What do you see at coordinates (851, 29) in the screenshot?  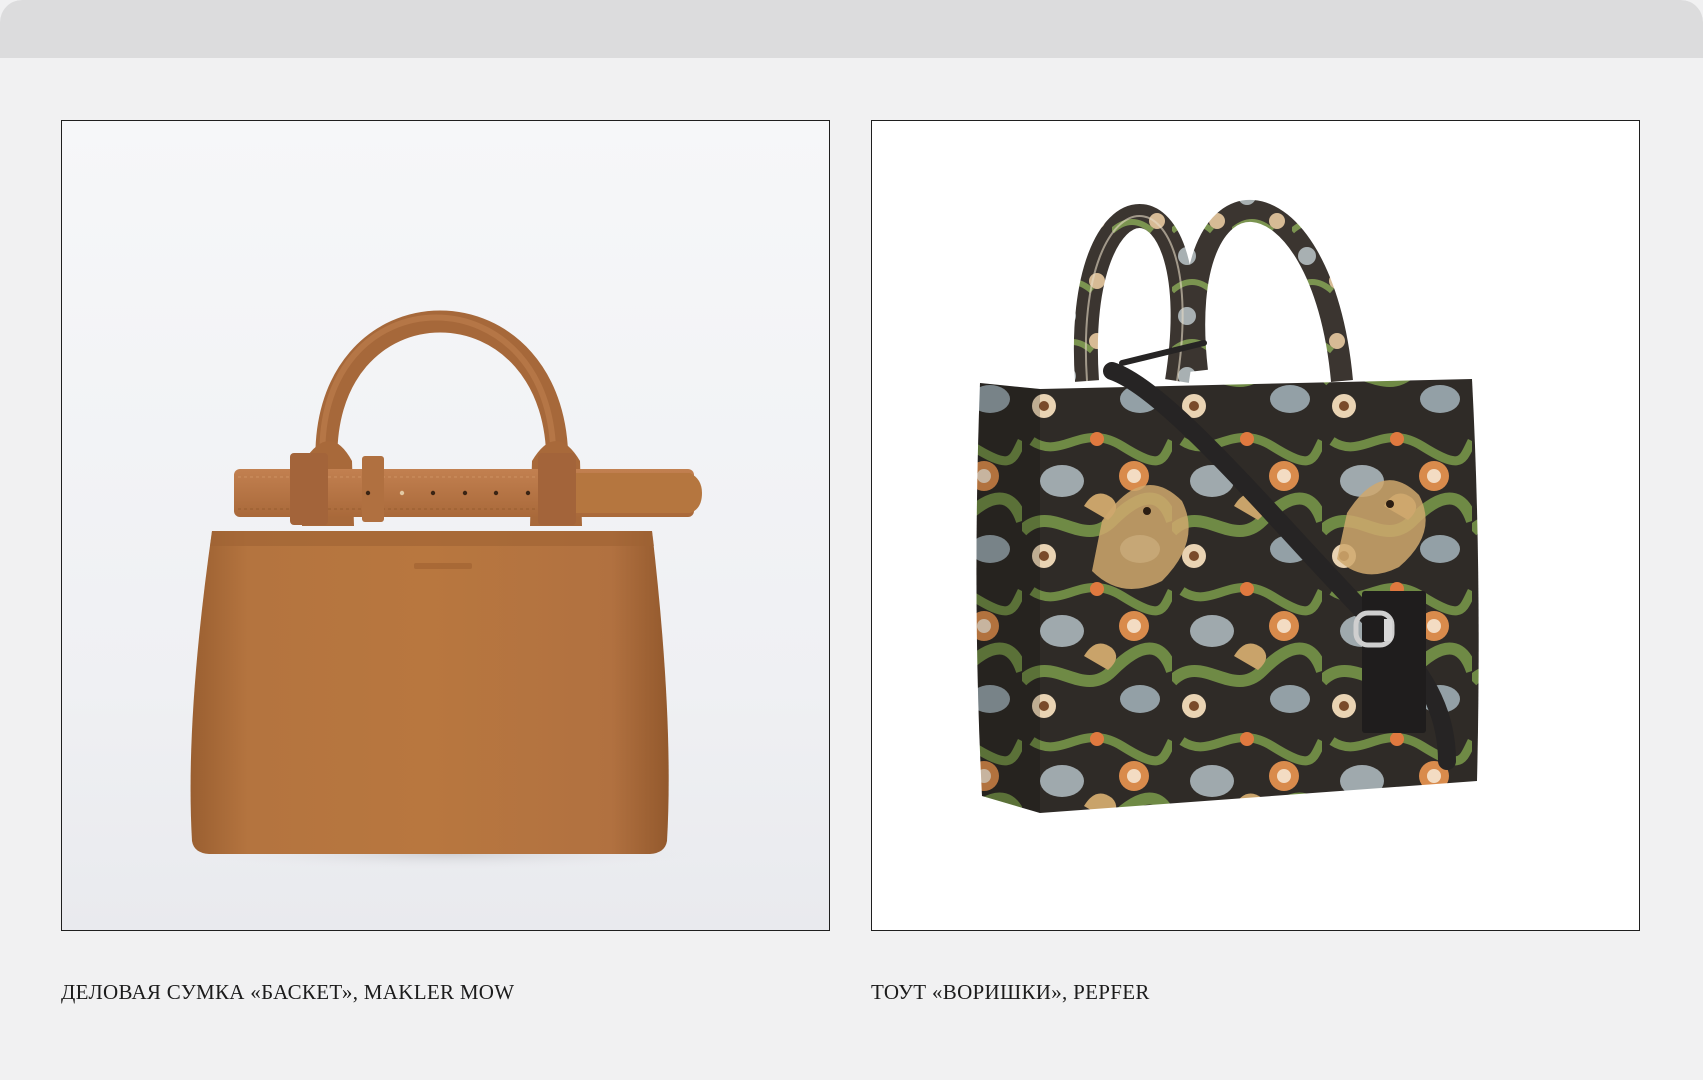 I see `top-bar` at bounding box center [851, 29].